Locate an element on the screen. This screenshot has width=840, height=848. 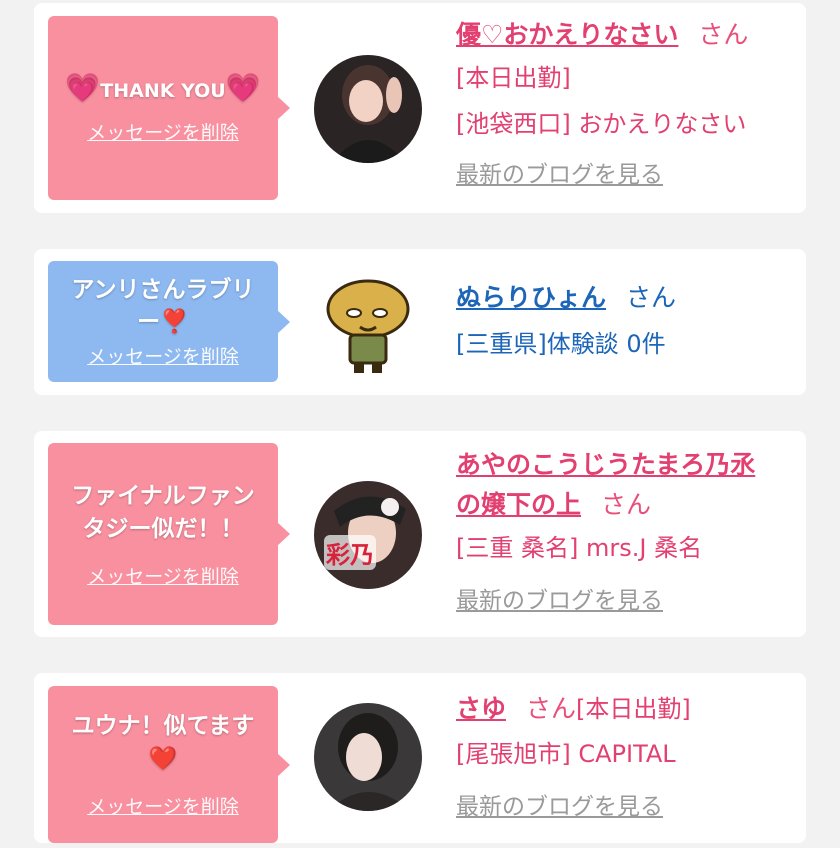
message-bubble: ファイナルファン タジー似だ！！ メッセージを削除 is located at coordinates (169, 534).